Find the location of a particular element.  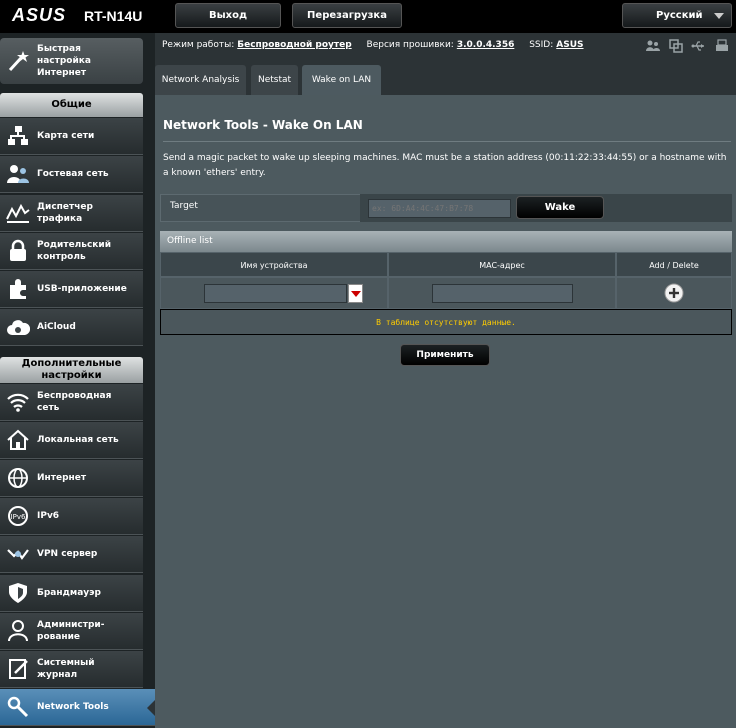

sidebar-item-administration: Администри-рование is located at coordinates (71, 631).